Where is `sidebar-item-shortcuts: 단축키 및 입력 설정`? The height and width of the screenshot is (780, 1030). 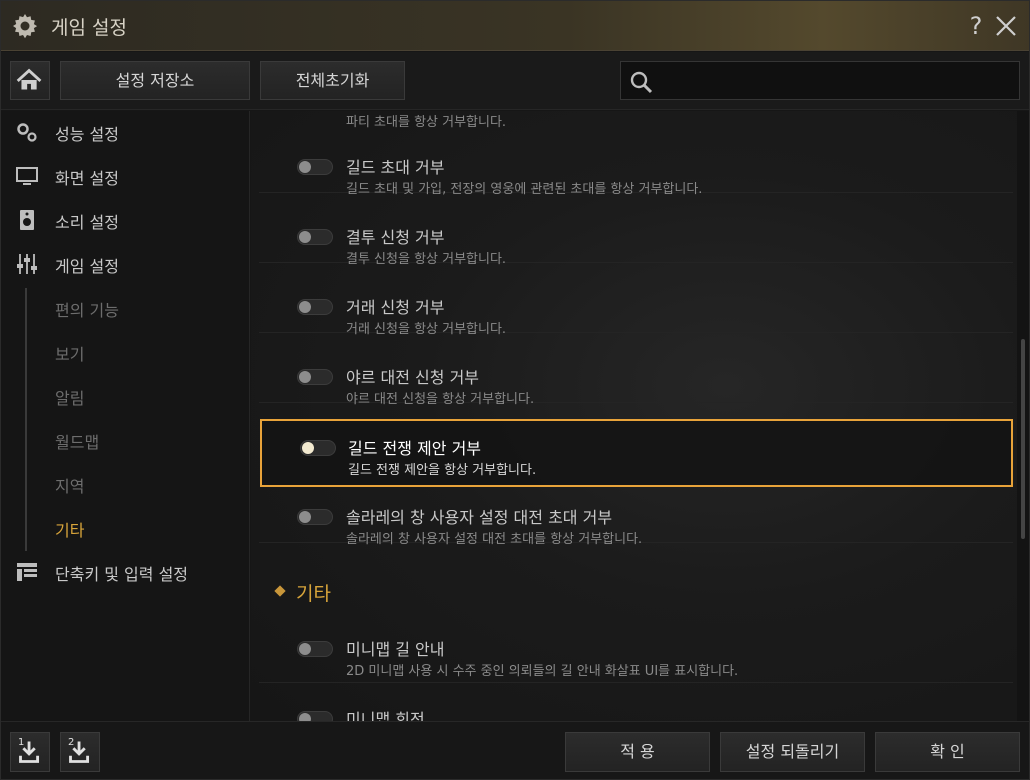
sidebar-item-shortcuts: 단축키 및 입력 설정 is located at coordinates (125, 572).